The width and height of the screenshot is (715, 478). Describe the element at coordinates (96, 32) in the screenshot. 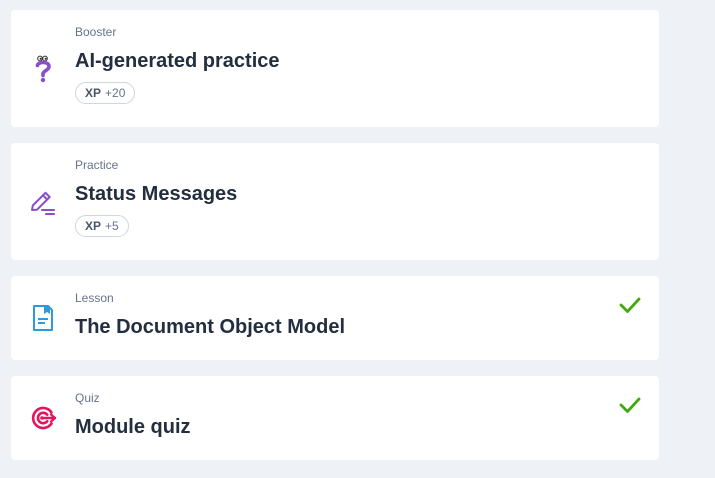

I see `activity-kind: Booster` at that location.